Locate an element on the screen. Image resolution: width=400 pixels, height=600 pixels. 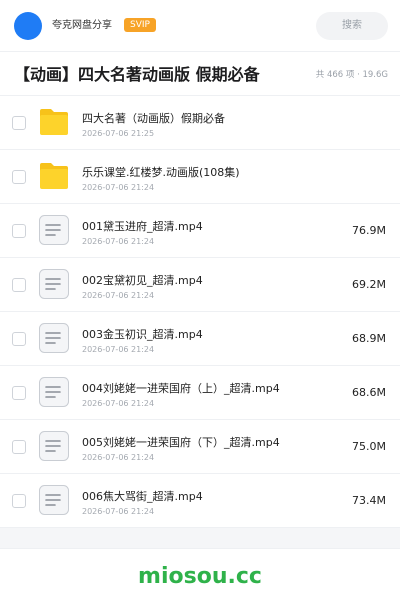
watermark-text: miosou.cc is located at coordinates (200, 576).